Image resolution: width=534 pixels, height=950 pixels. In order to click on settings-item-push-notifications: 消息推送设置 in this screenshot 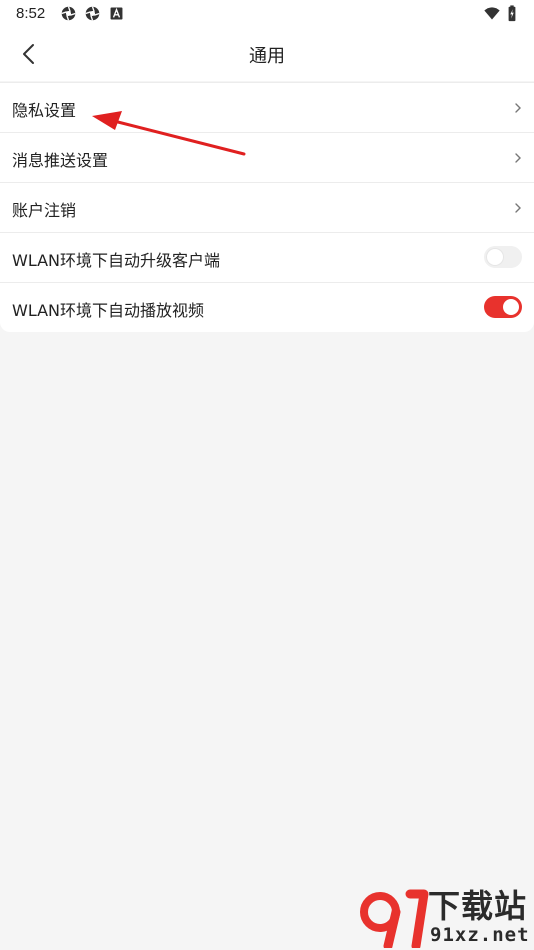, I will do `click(267, 158)`.